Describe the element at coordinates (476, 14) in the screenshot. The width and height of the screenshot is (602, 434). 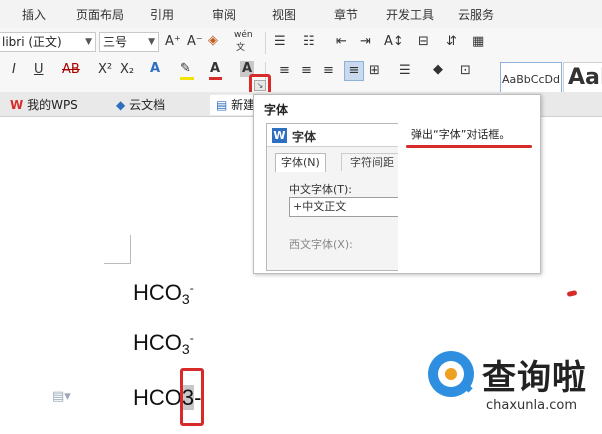
I see `menu-cloud: 云服务` at that location.